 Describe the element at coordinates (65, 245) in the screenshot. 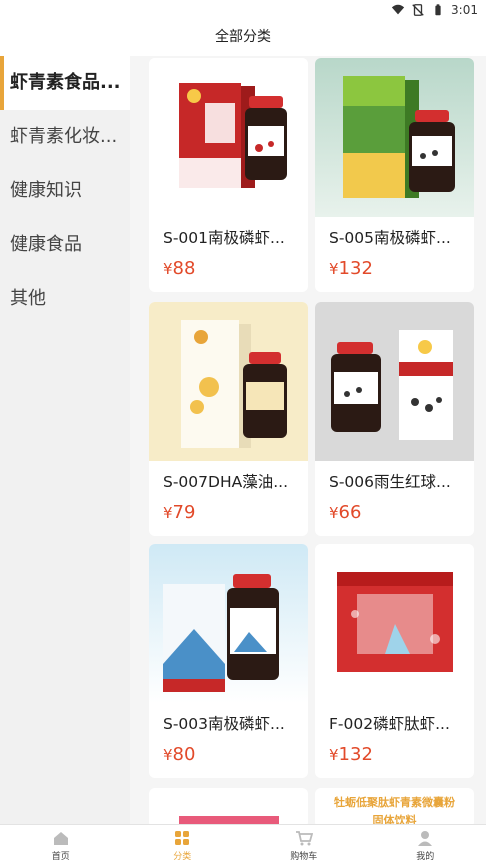

I see `sidebar-item-health-food: 健康食品` at that location.